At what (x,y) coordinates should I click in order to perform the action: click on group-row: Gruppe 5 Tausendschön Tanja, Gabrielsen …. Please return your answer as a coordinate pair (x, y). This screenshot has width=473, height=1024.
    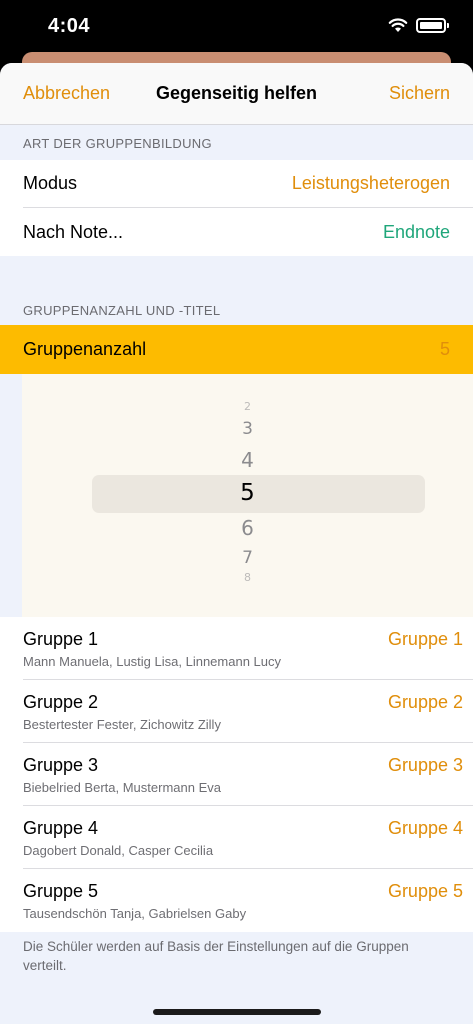
    Looking at the image, I should click on (236, 900).